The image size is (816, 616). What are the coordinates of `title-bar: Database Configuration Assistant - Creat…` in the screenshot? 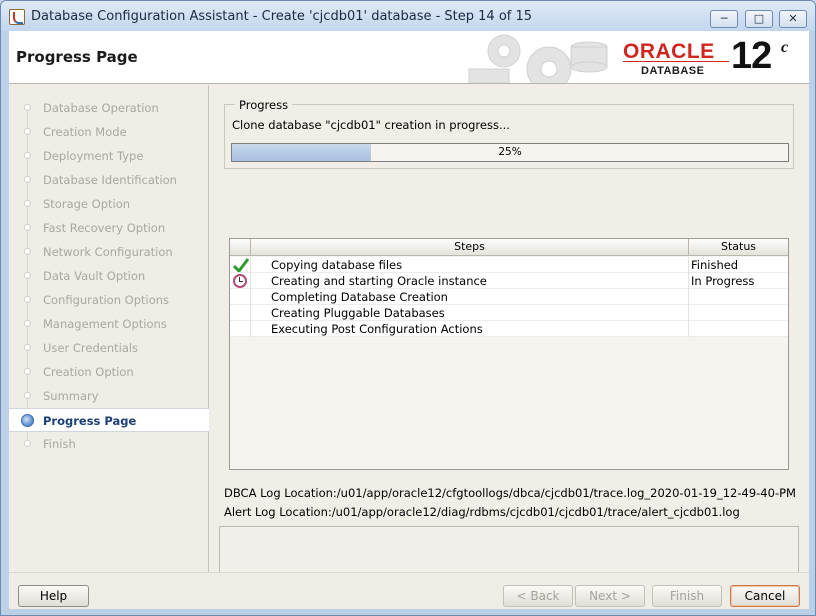 It's located at (408, 16).